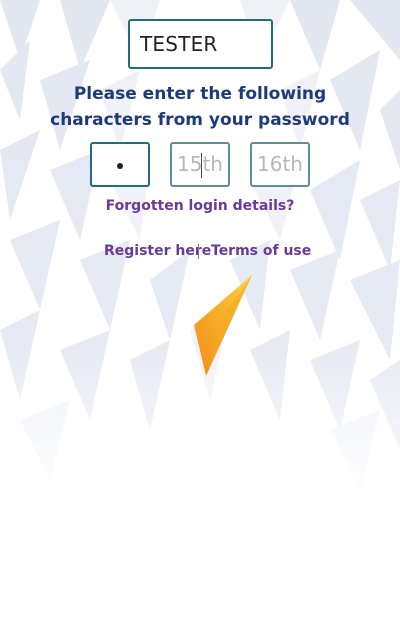  I want to click on password-prompt-line1: Please enter the following, so click(200, 94).